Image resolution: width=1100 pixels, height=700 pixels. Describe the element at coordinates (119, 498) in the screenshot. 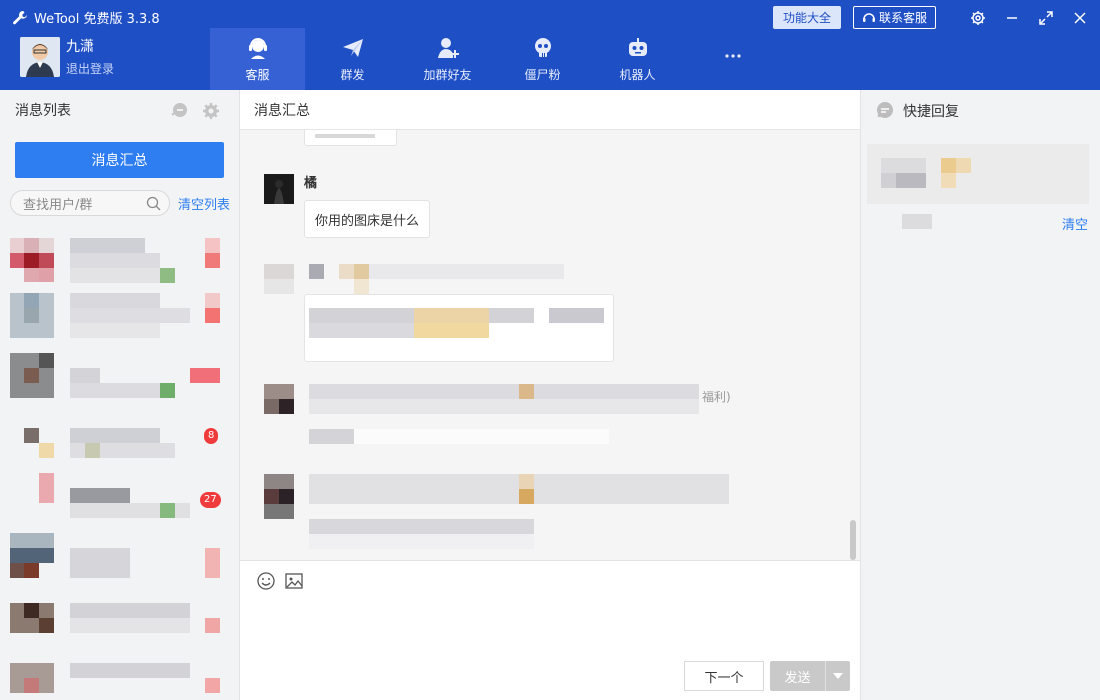

I see `list-item: 27` at that location.